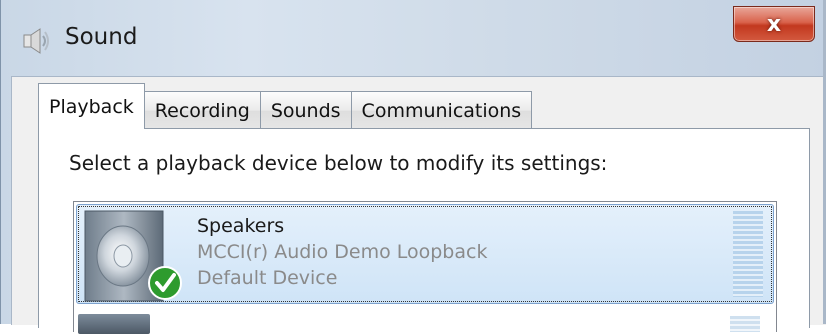 This screenshot has height=334, width=826. What do you see at coordinates (165, 283) in the screenshot?
I see `default-check-icon` at bounding box center [165, 283].